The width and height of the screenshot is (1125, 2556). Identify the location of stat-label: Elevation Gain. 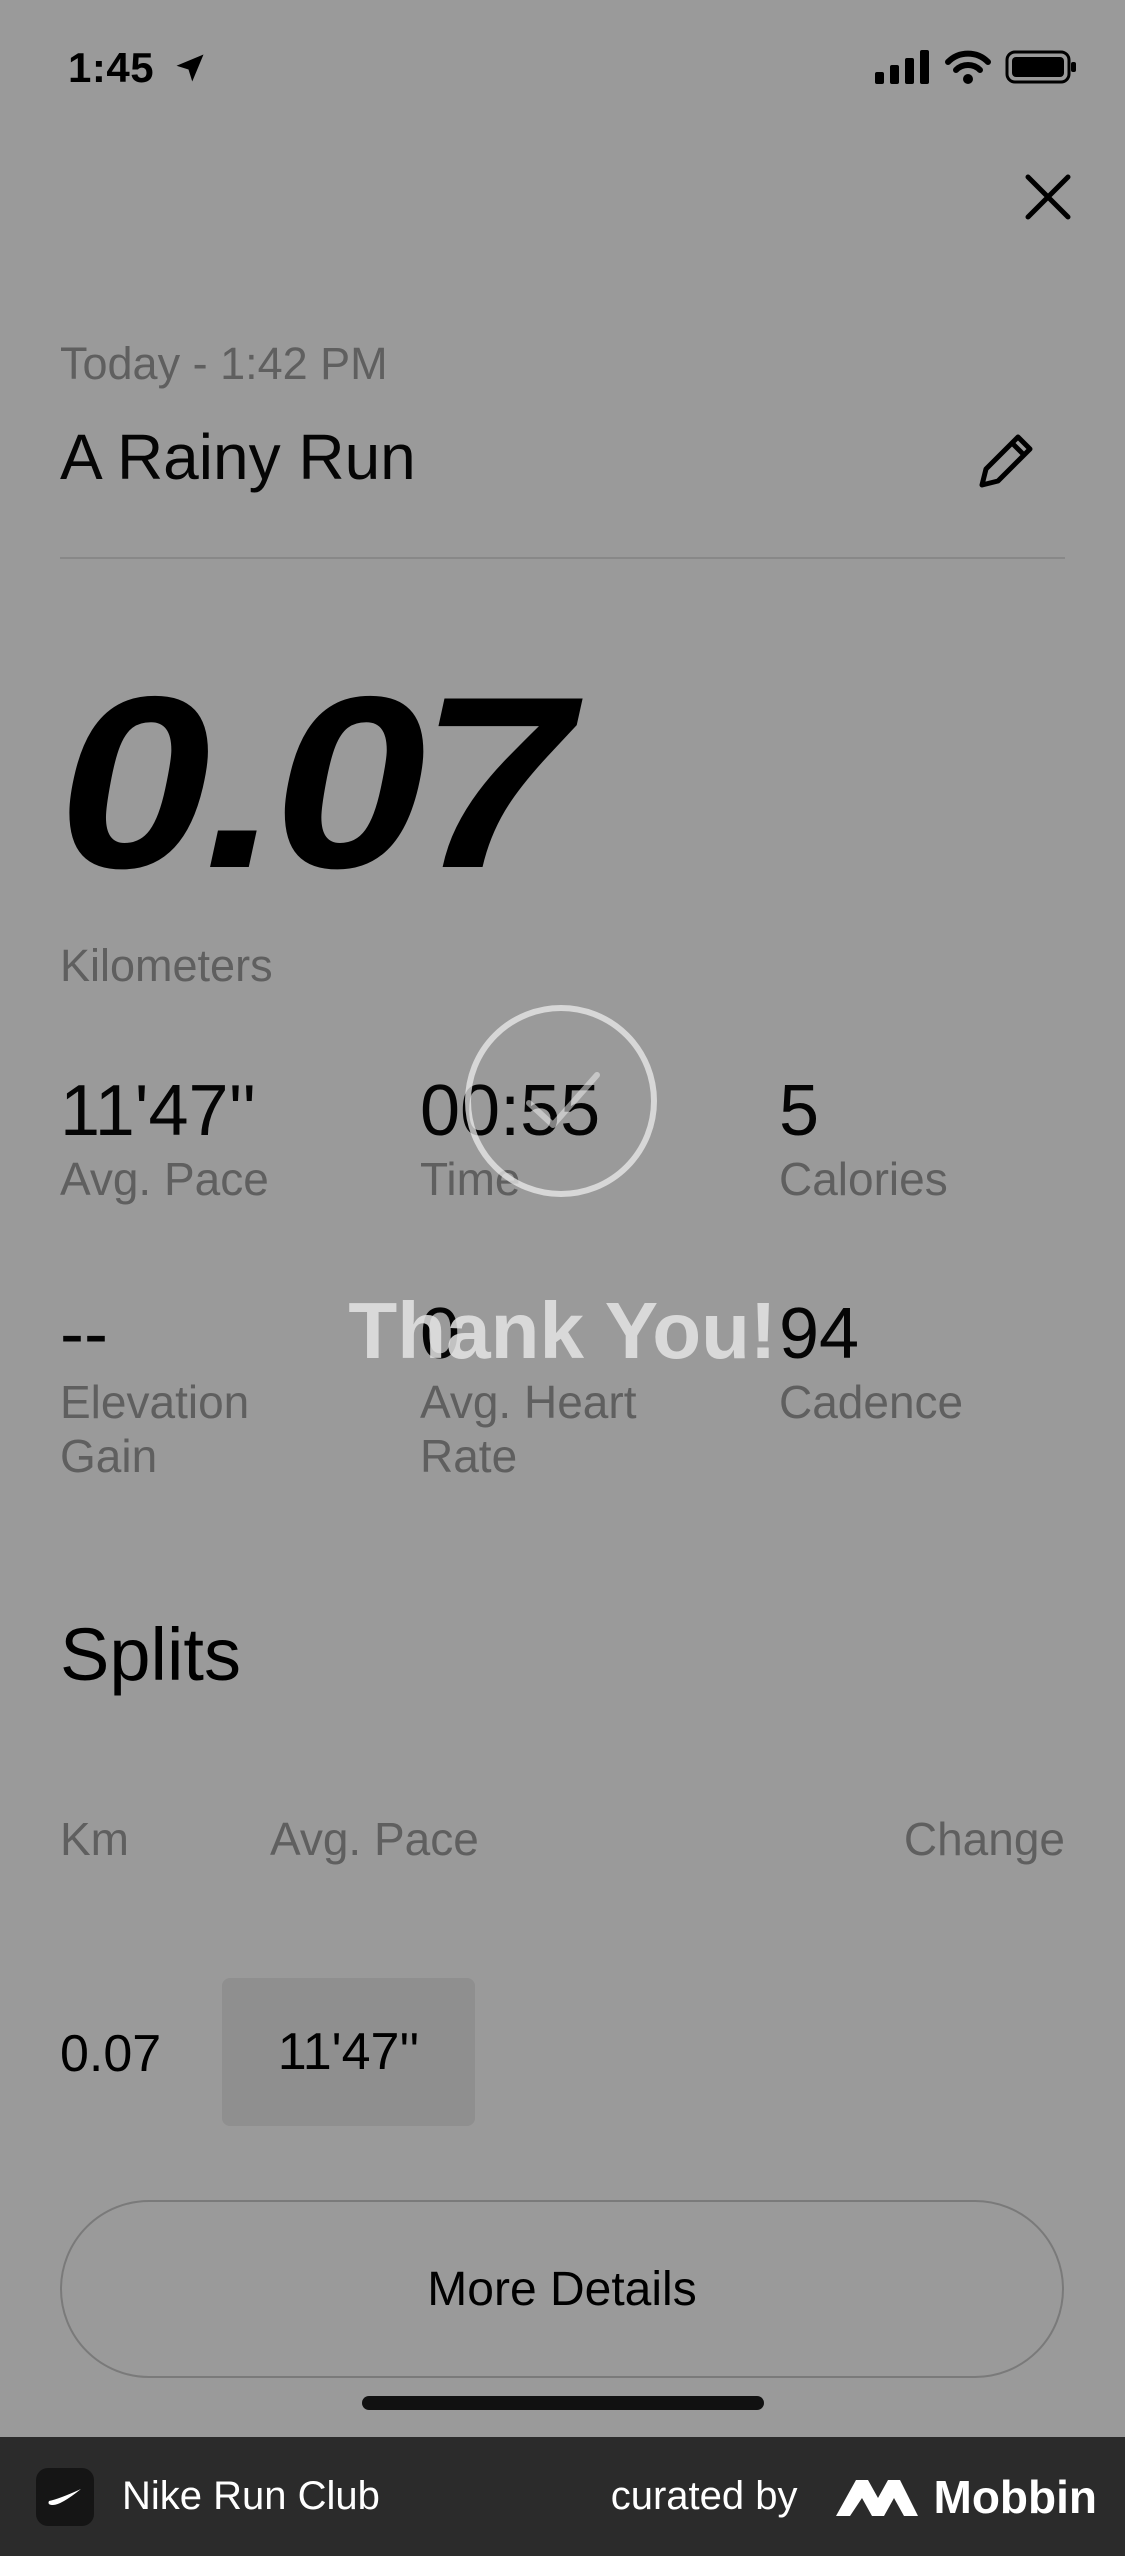
(155, 1429).